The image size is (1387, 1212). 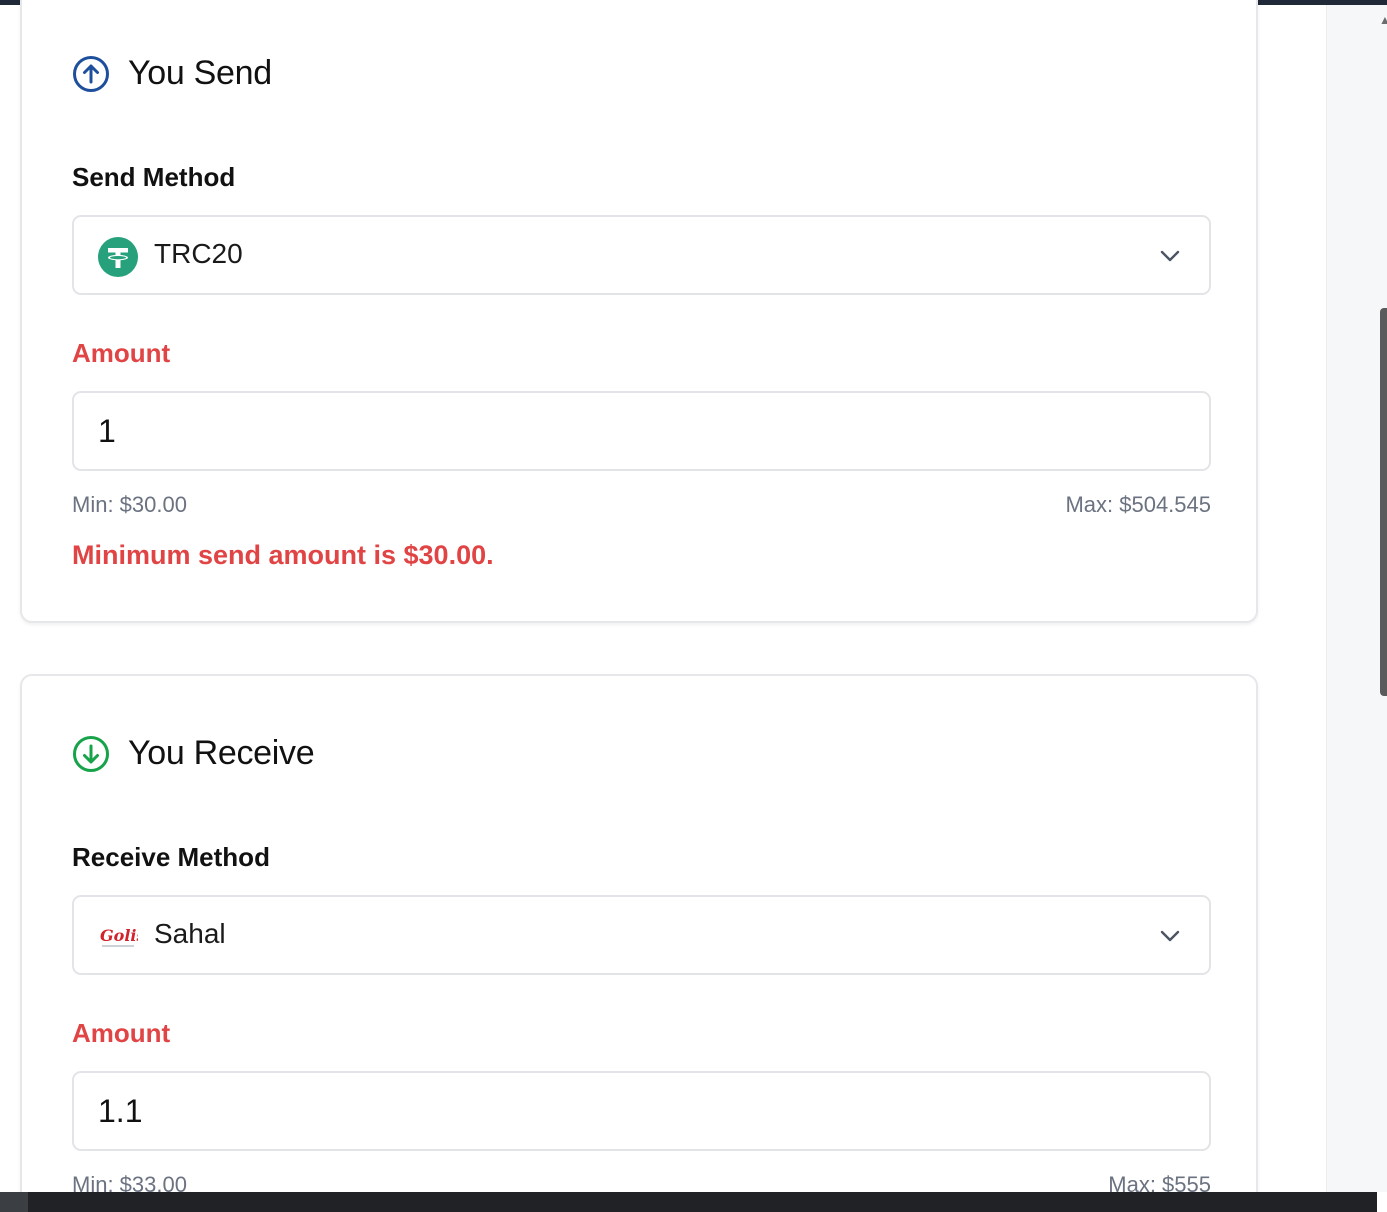 I want to click on receive-card-header: You Receive, so click(x=193, y=753).